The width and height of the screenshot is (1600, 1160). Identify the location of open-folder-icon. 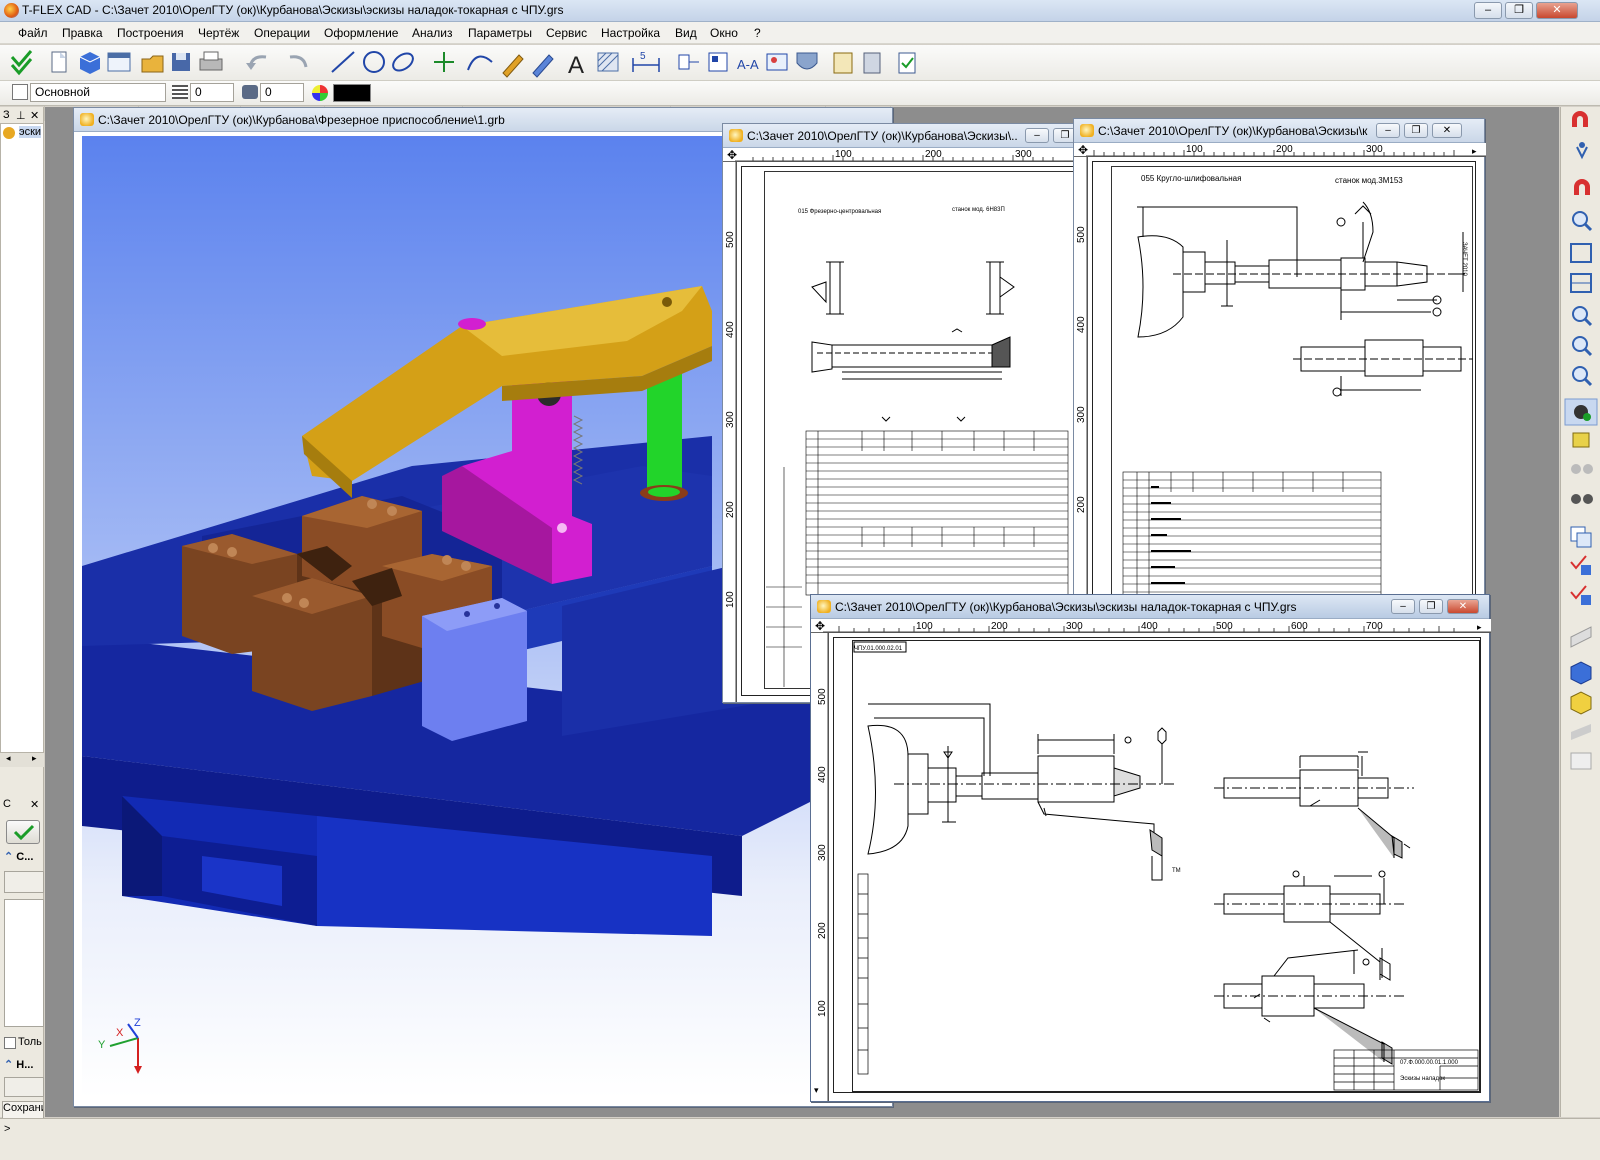
(152, 64).